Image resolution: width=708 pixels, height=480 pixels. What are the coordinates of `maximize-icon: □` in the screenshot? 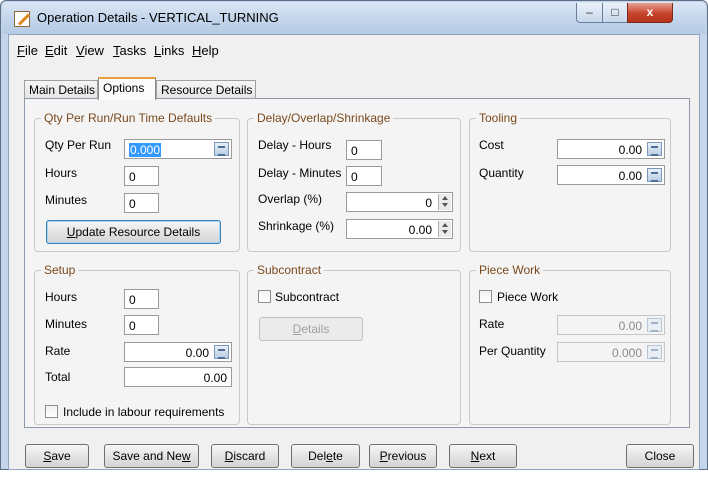 It's located at (615, 12).